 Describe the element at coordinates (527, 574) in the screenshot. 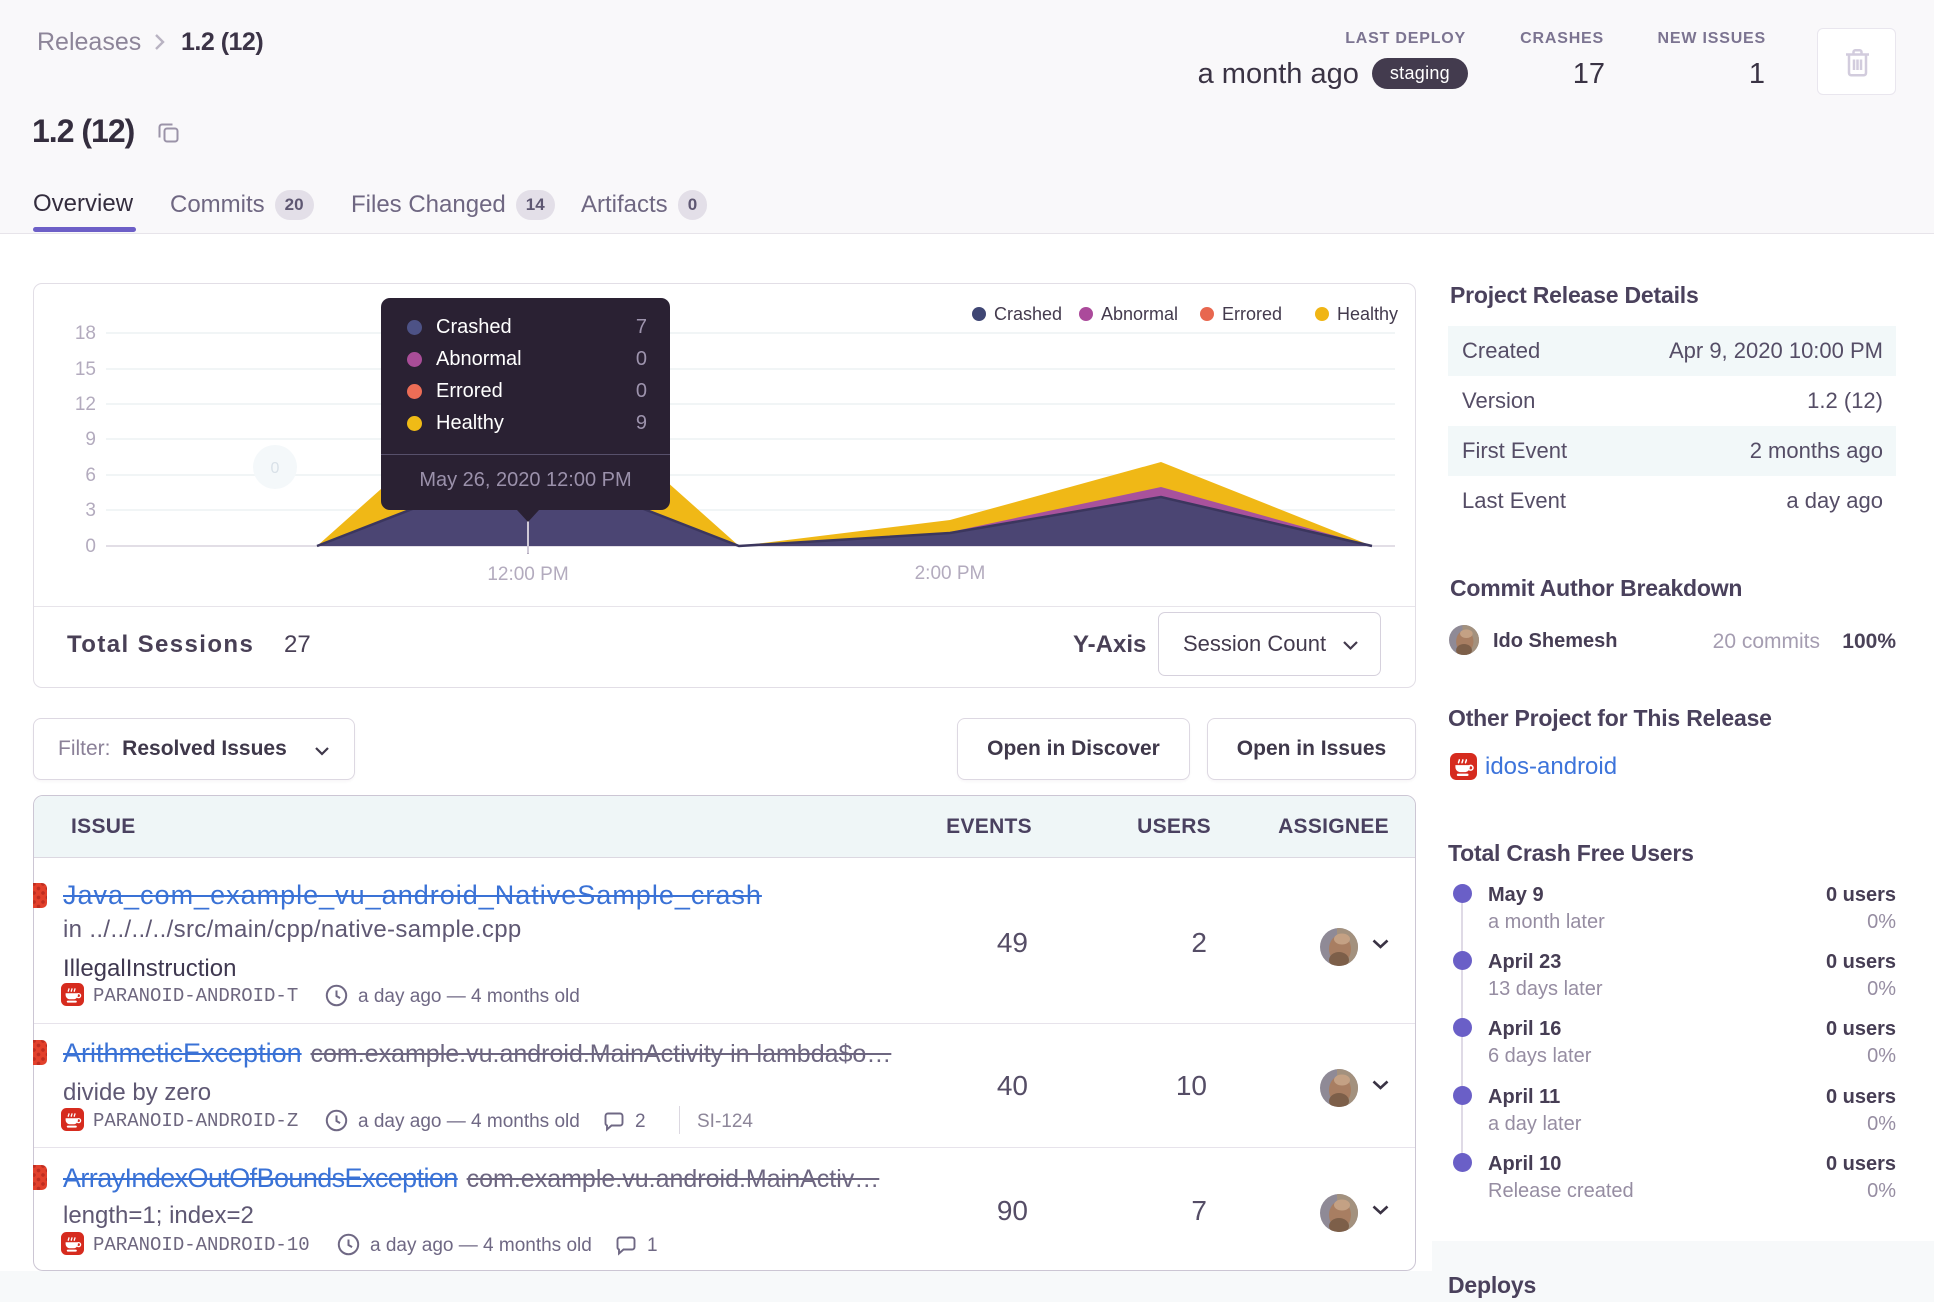

I see `svg-text: 12:00 PM` at that location.